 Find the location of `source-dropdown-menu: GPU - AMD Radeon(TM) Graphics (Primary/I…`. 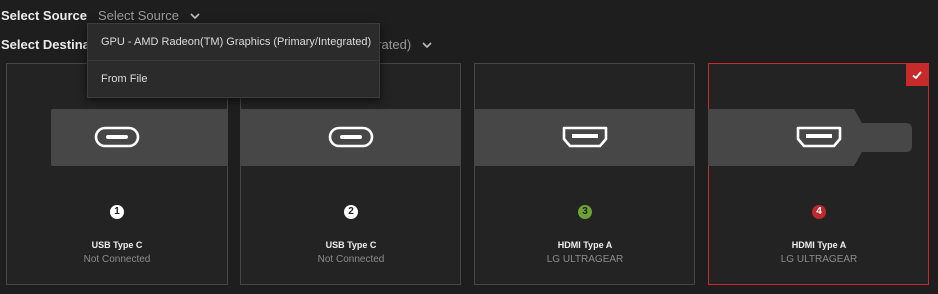

source-dropdown-menu: GPU - AMD Radeon(TM) Graphics (Primary/I… is located at coordinates (233, 60).